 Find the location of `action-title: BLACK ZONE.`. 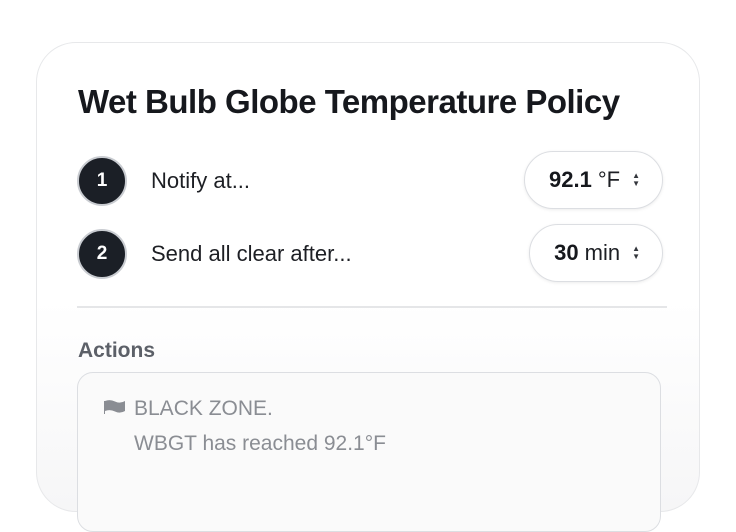

action-title: BLACK ZONE. is located at coordinates (203, 408).